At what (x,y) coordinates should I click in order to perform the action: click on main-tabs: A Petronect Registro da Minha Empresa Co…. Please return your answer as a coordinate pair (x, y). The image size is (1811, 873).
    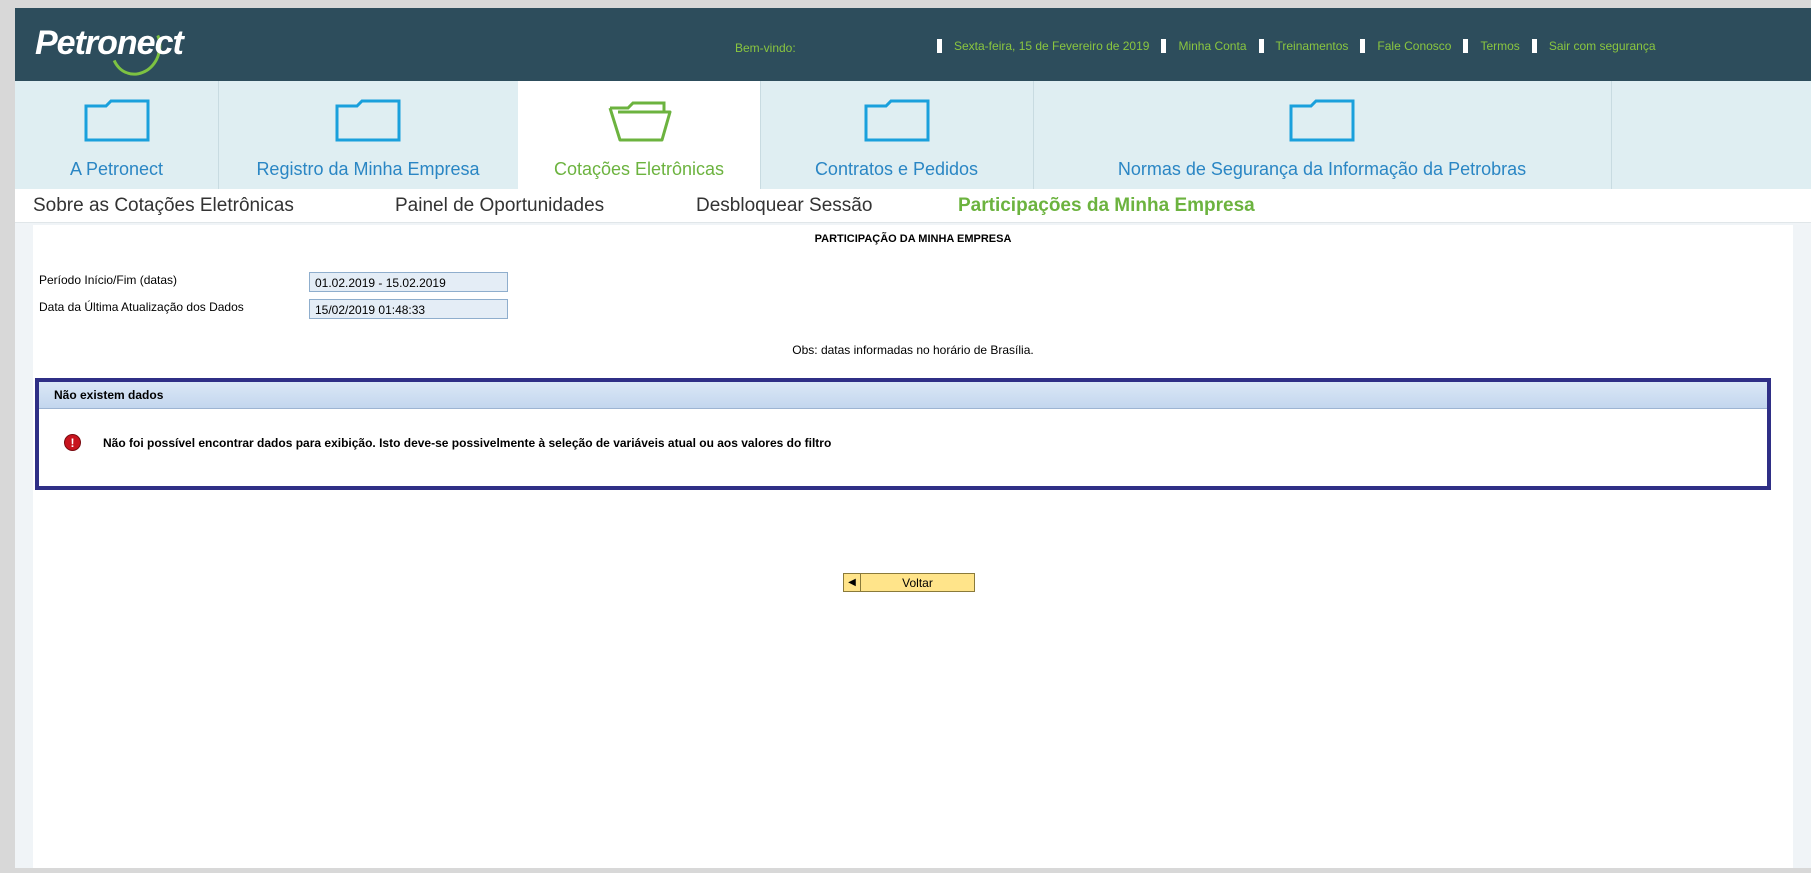
    Looking at the image, I should click on (913, 135).